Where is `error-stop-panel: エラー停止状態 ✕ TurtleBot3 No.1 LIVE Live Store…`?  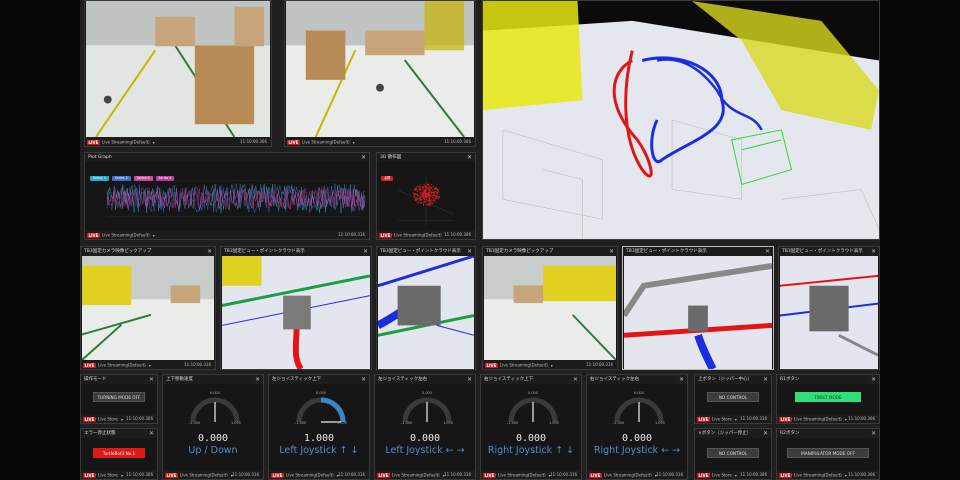 error-stop-panel: エラー停止状態 ✕ TurtleBot3 No.1 LIVE Live Store… is located at coordinates (119, 454).